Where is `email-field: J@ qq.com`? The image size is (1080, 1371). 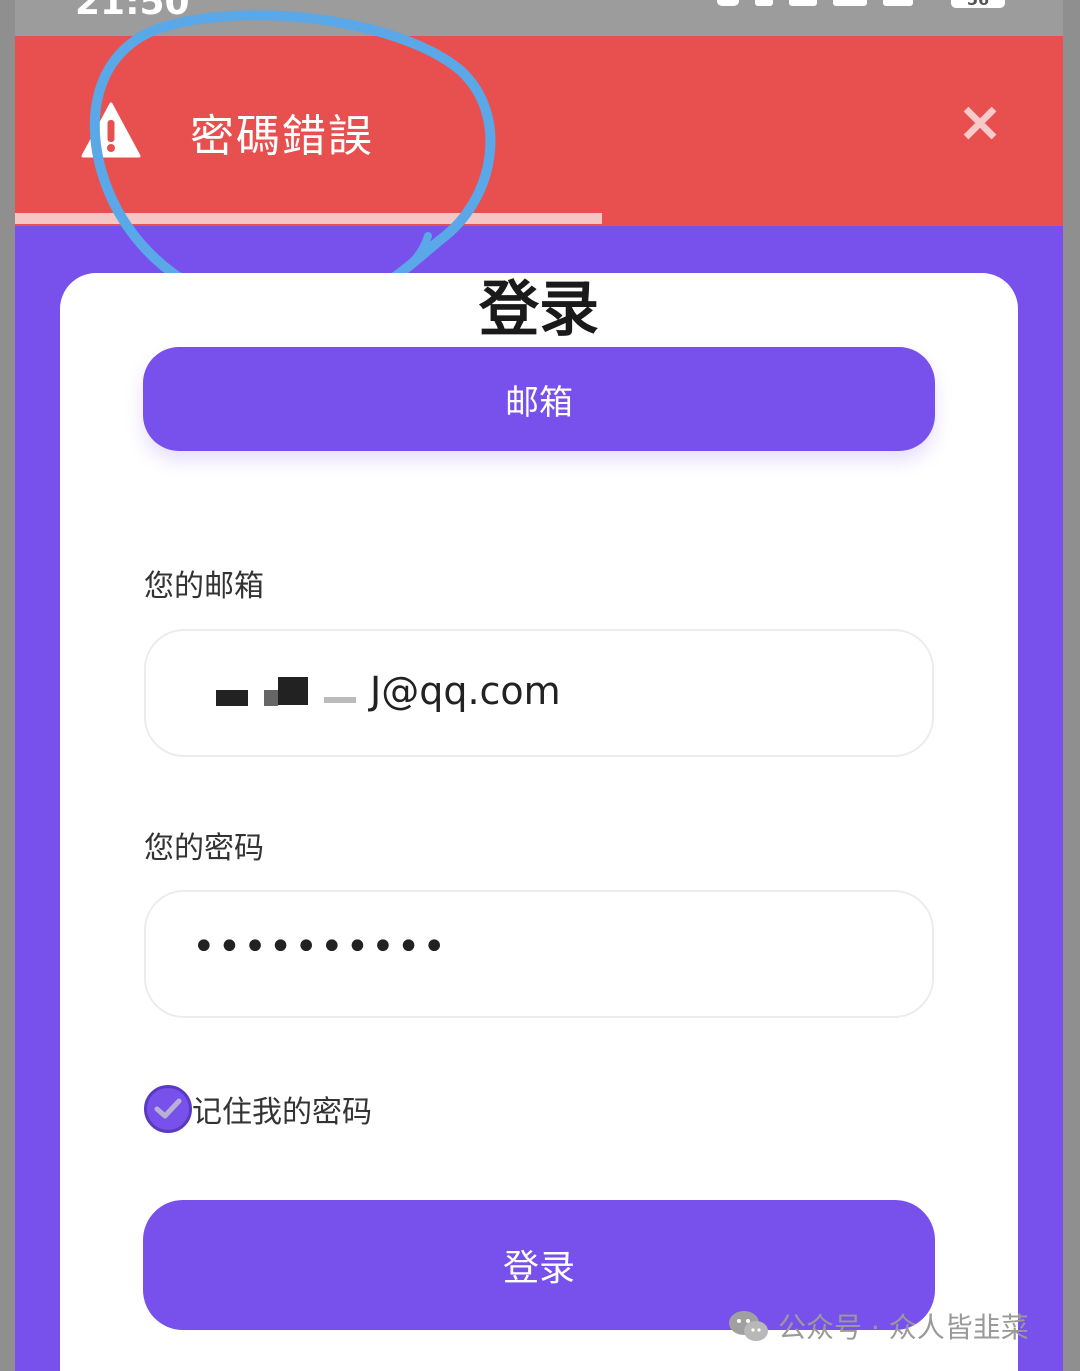 email-field: J@ qq.com is located at coordinates (539, 693).